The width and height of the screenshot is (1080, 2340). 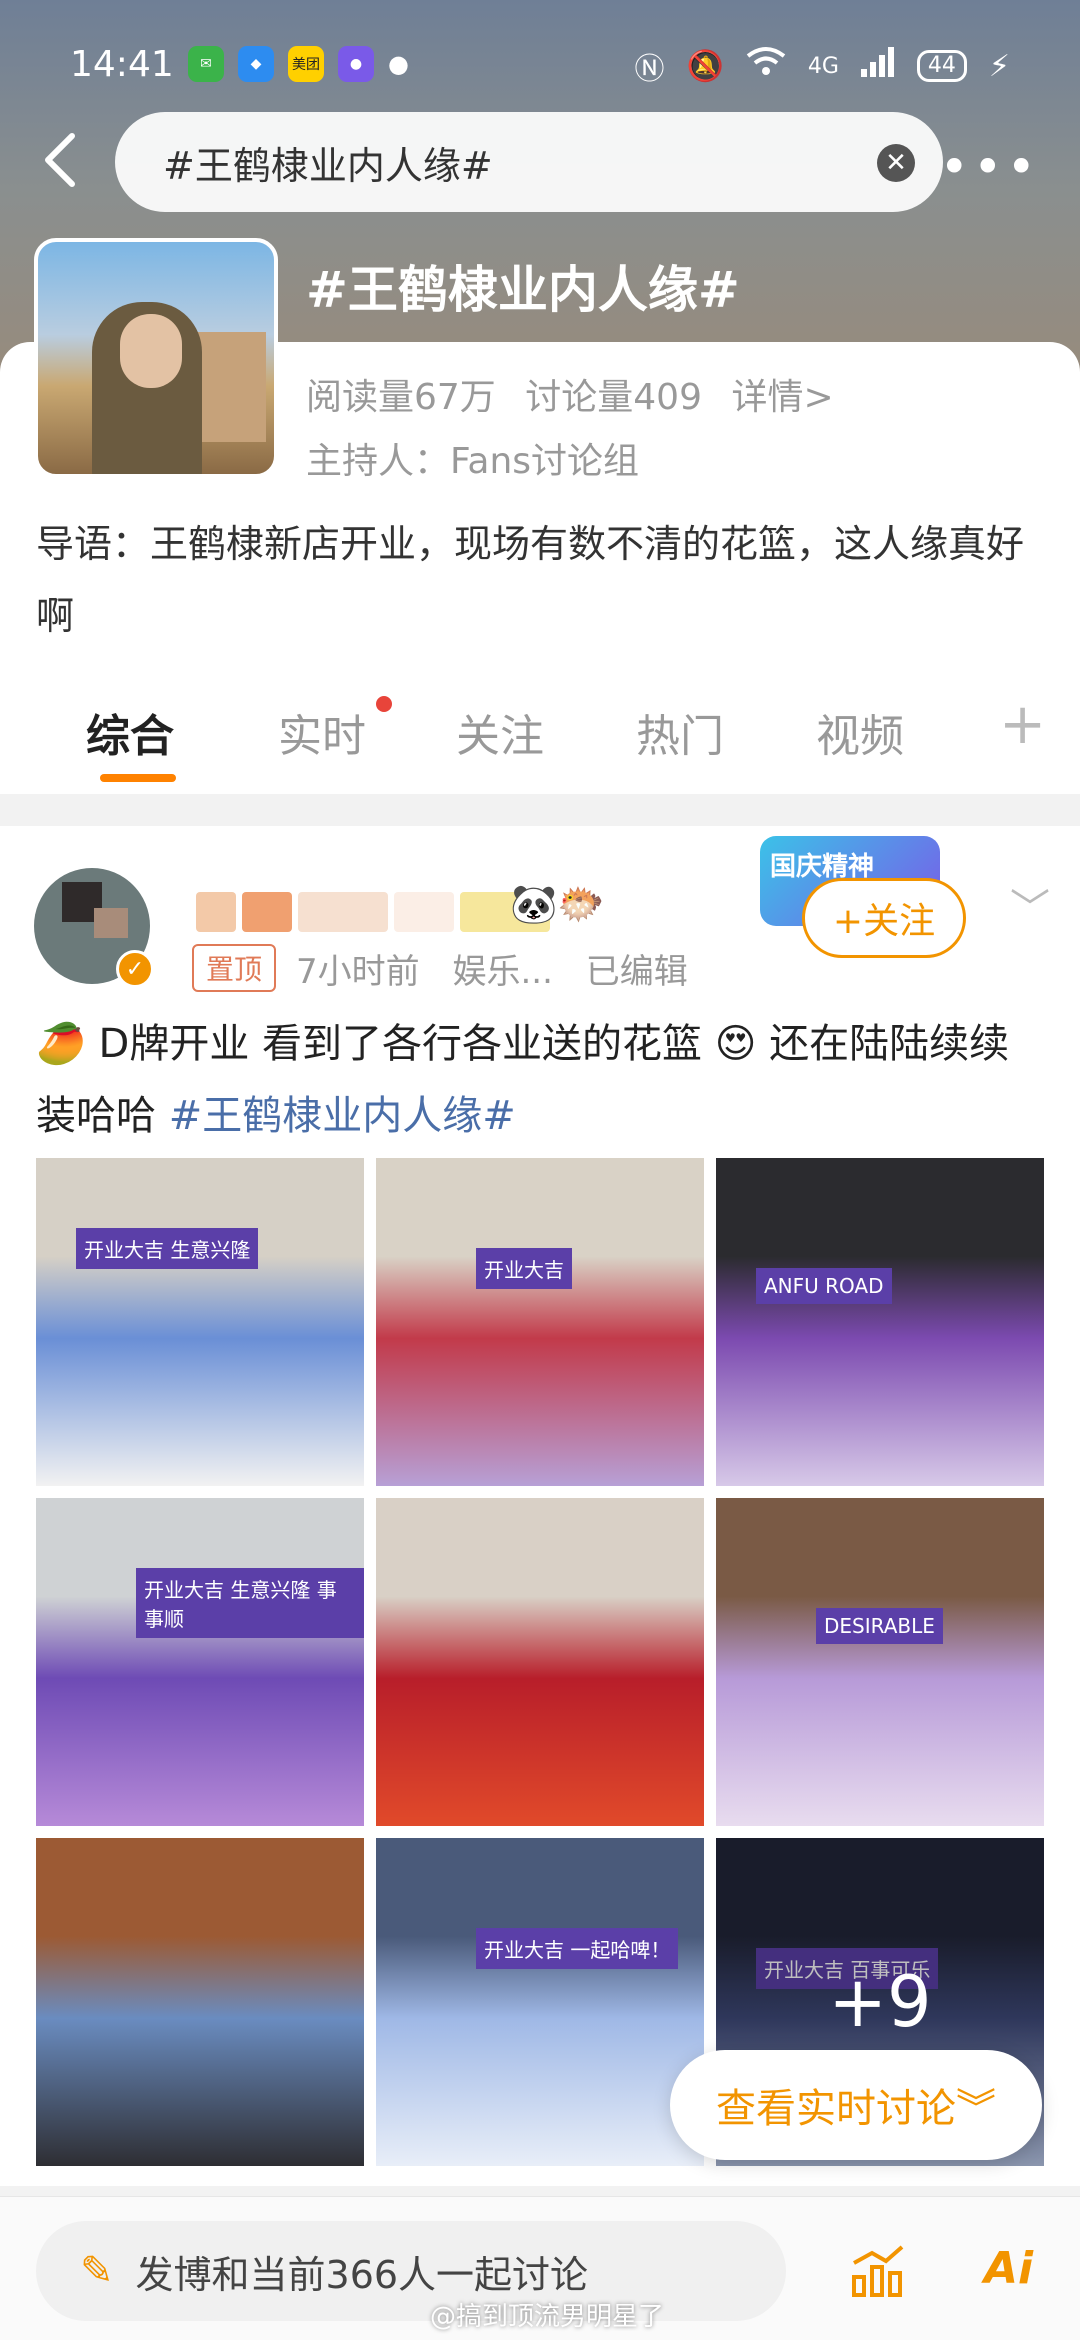 What do you see at coordinates (122, 64) in the screenshot?
I see `status-time: 14:41` at bounding box center [122, 64].